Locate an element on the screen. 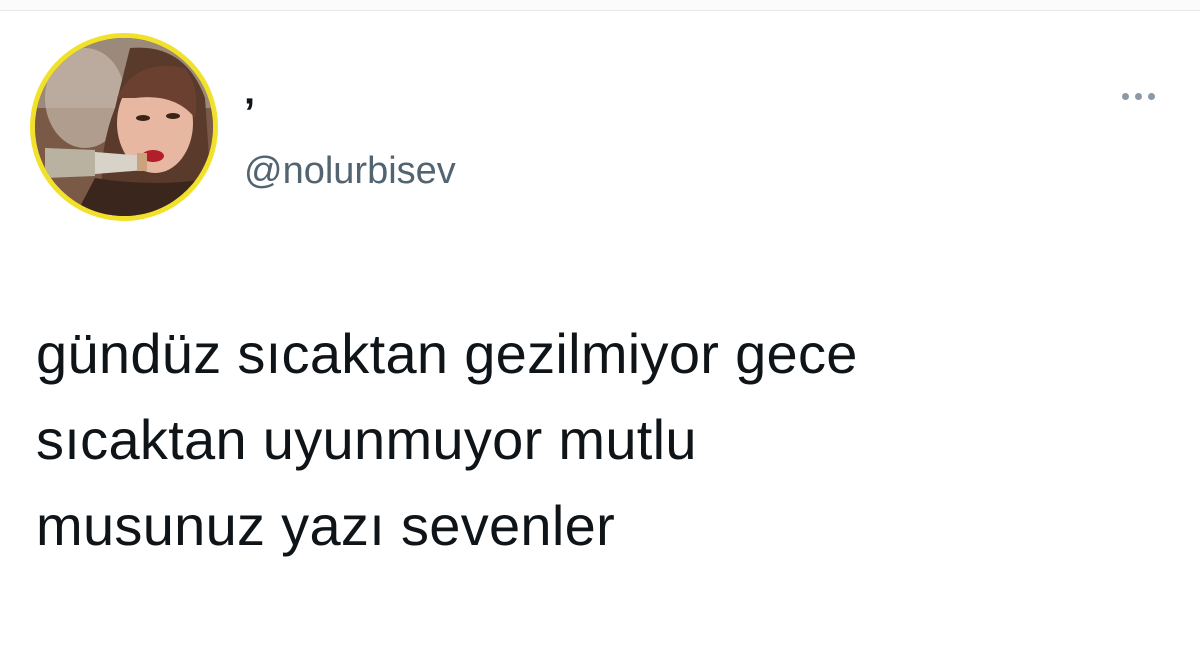  profile-photo-icon is located at coordinates (124, 127).